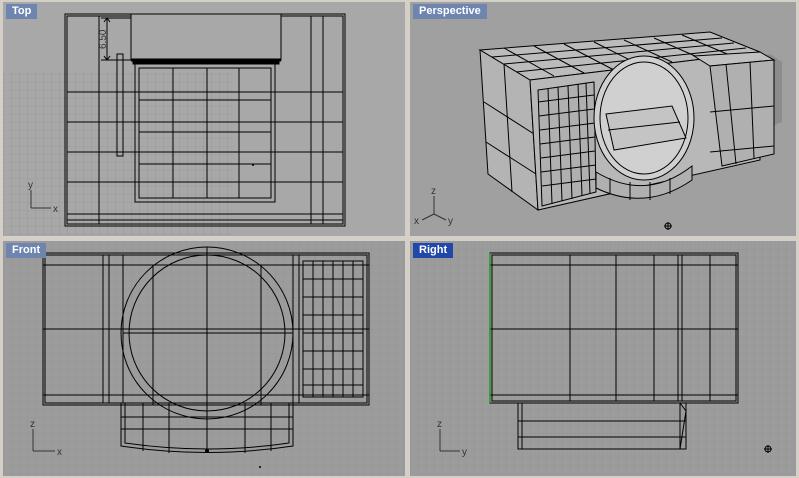  Describe the element at coordinates (22, 11) in the screenshot. I see `top-viewport-title: Top` at that location.